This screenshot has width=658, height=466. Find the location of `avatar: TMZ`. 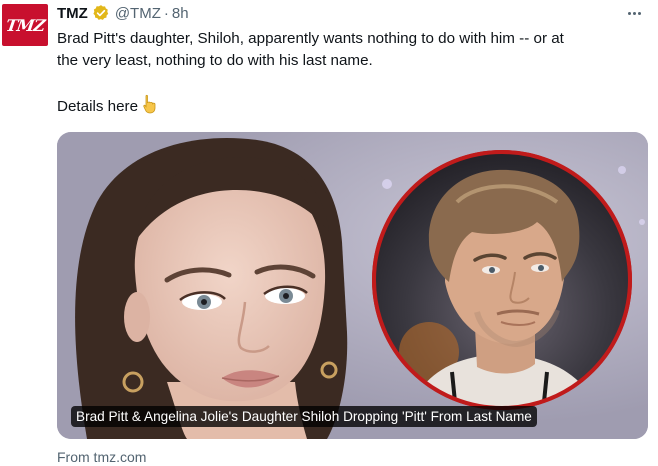

avatar: TMZ is located at coordinates (25, 25).